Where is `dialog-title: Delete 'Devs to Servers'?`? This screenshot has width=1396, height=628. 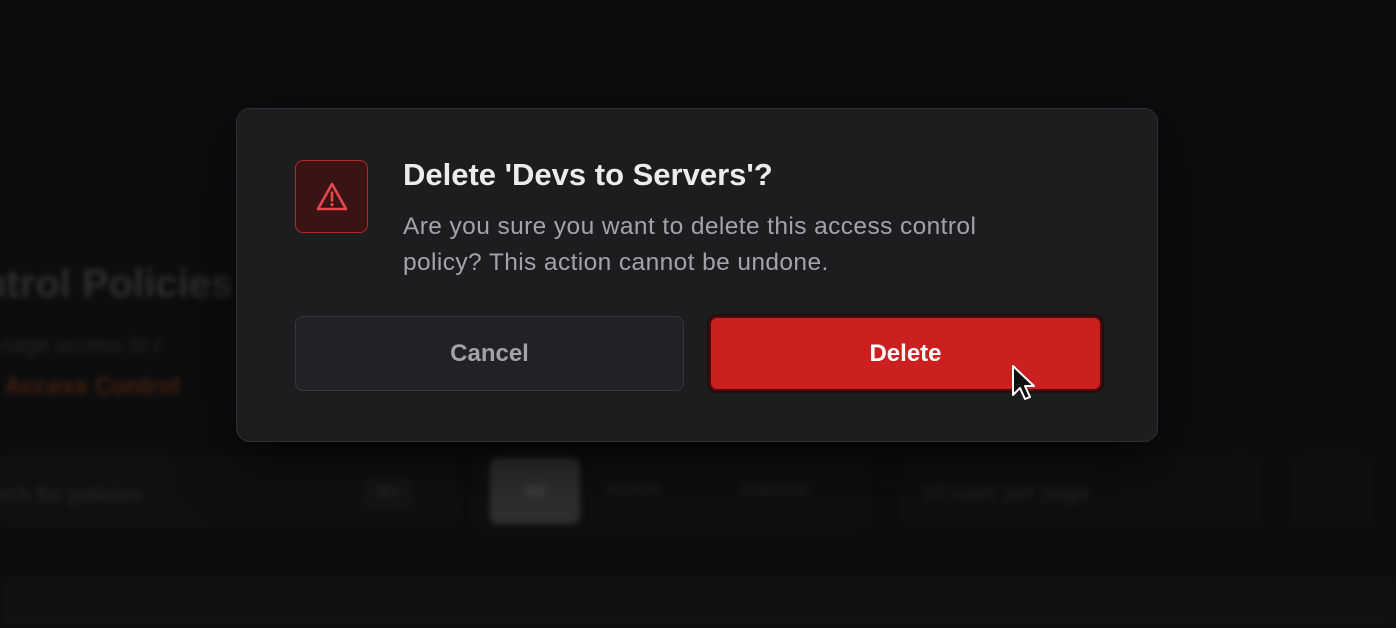 dialog-title: Delete 'Devs to Servers'? is located at coordinates (588, 174).